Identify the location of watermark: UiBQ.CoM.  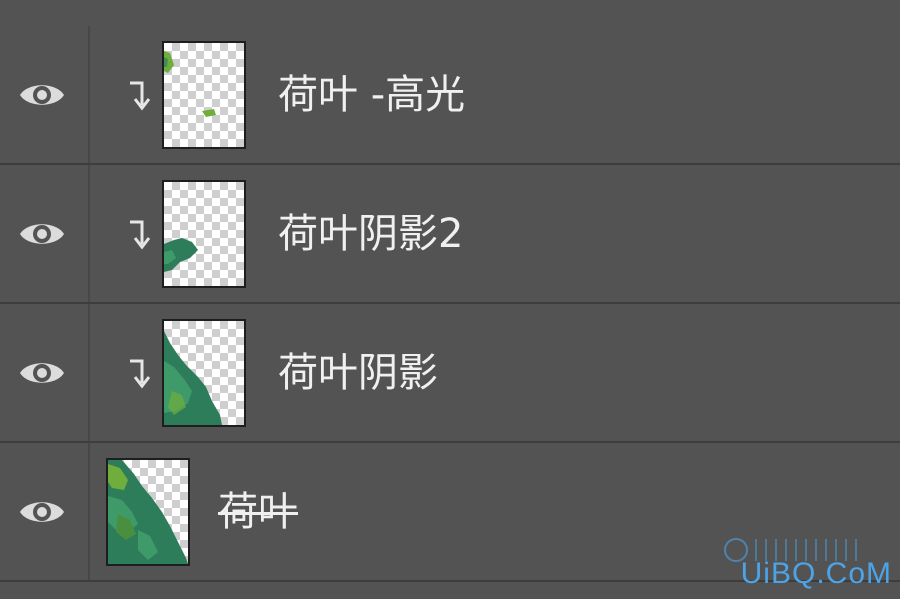
(807, 561).